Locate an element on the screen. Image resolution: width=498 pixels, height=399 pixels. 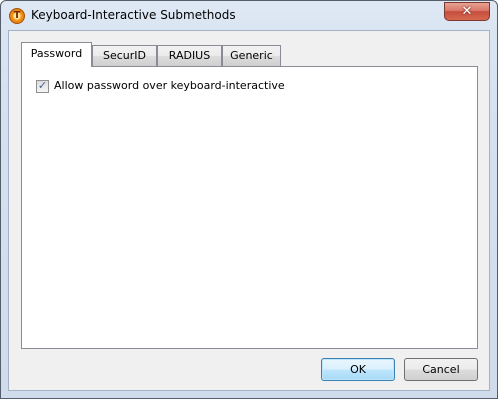
app-logo-letter: T is located at coordinates (17, 15).